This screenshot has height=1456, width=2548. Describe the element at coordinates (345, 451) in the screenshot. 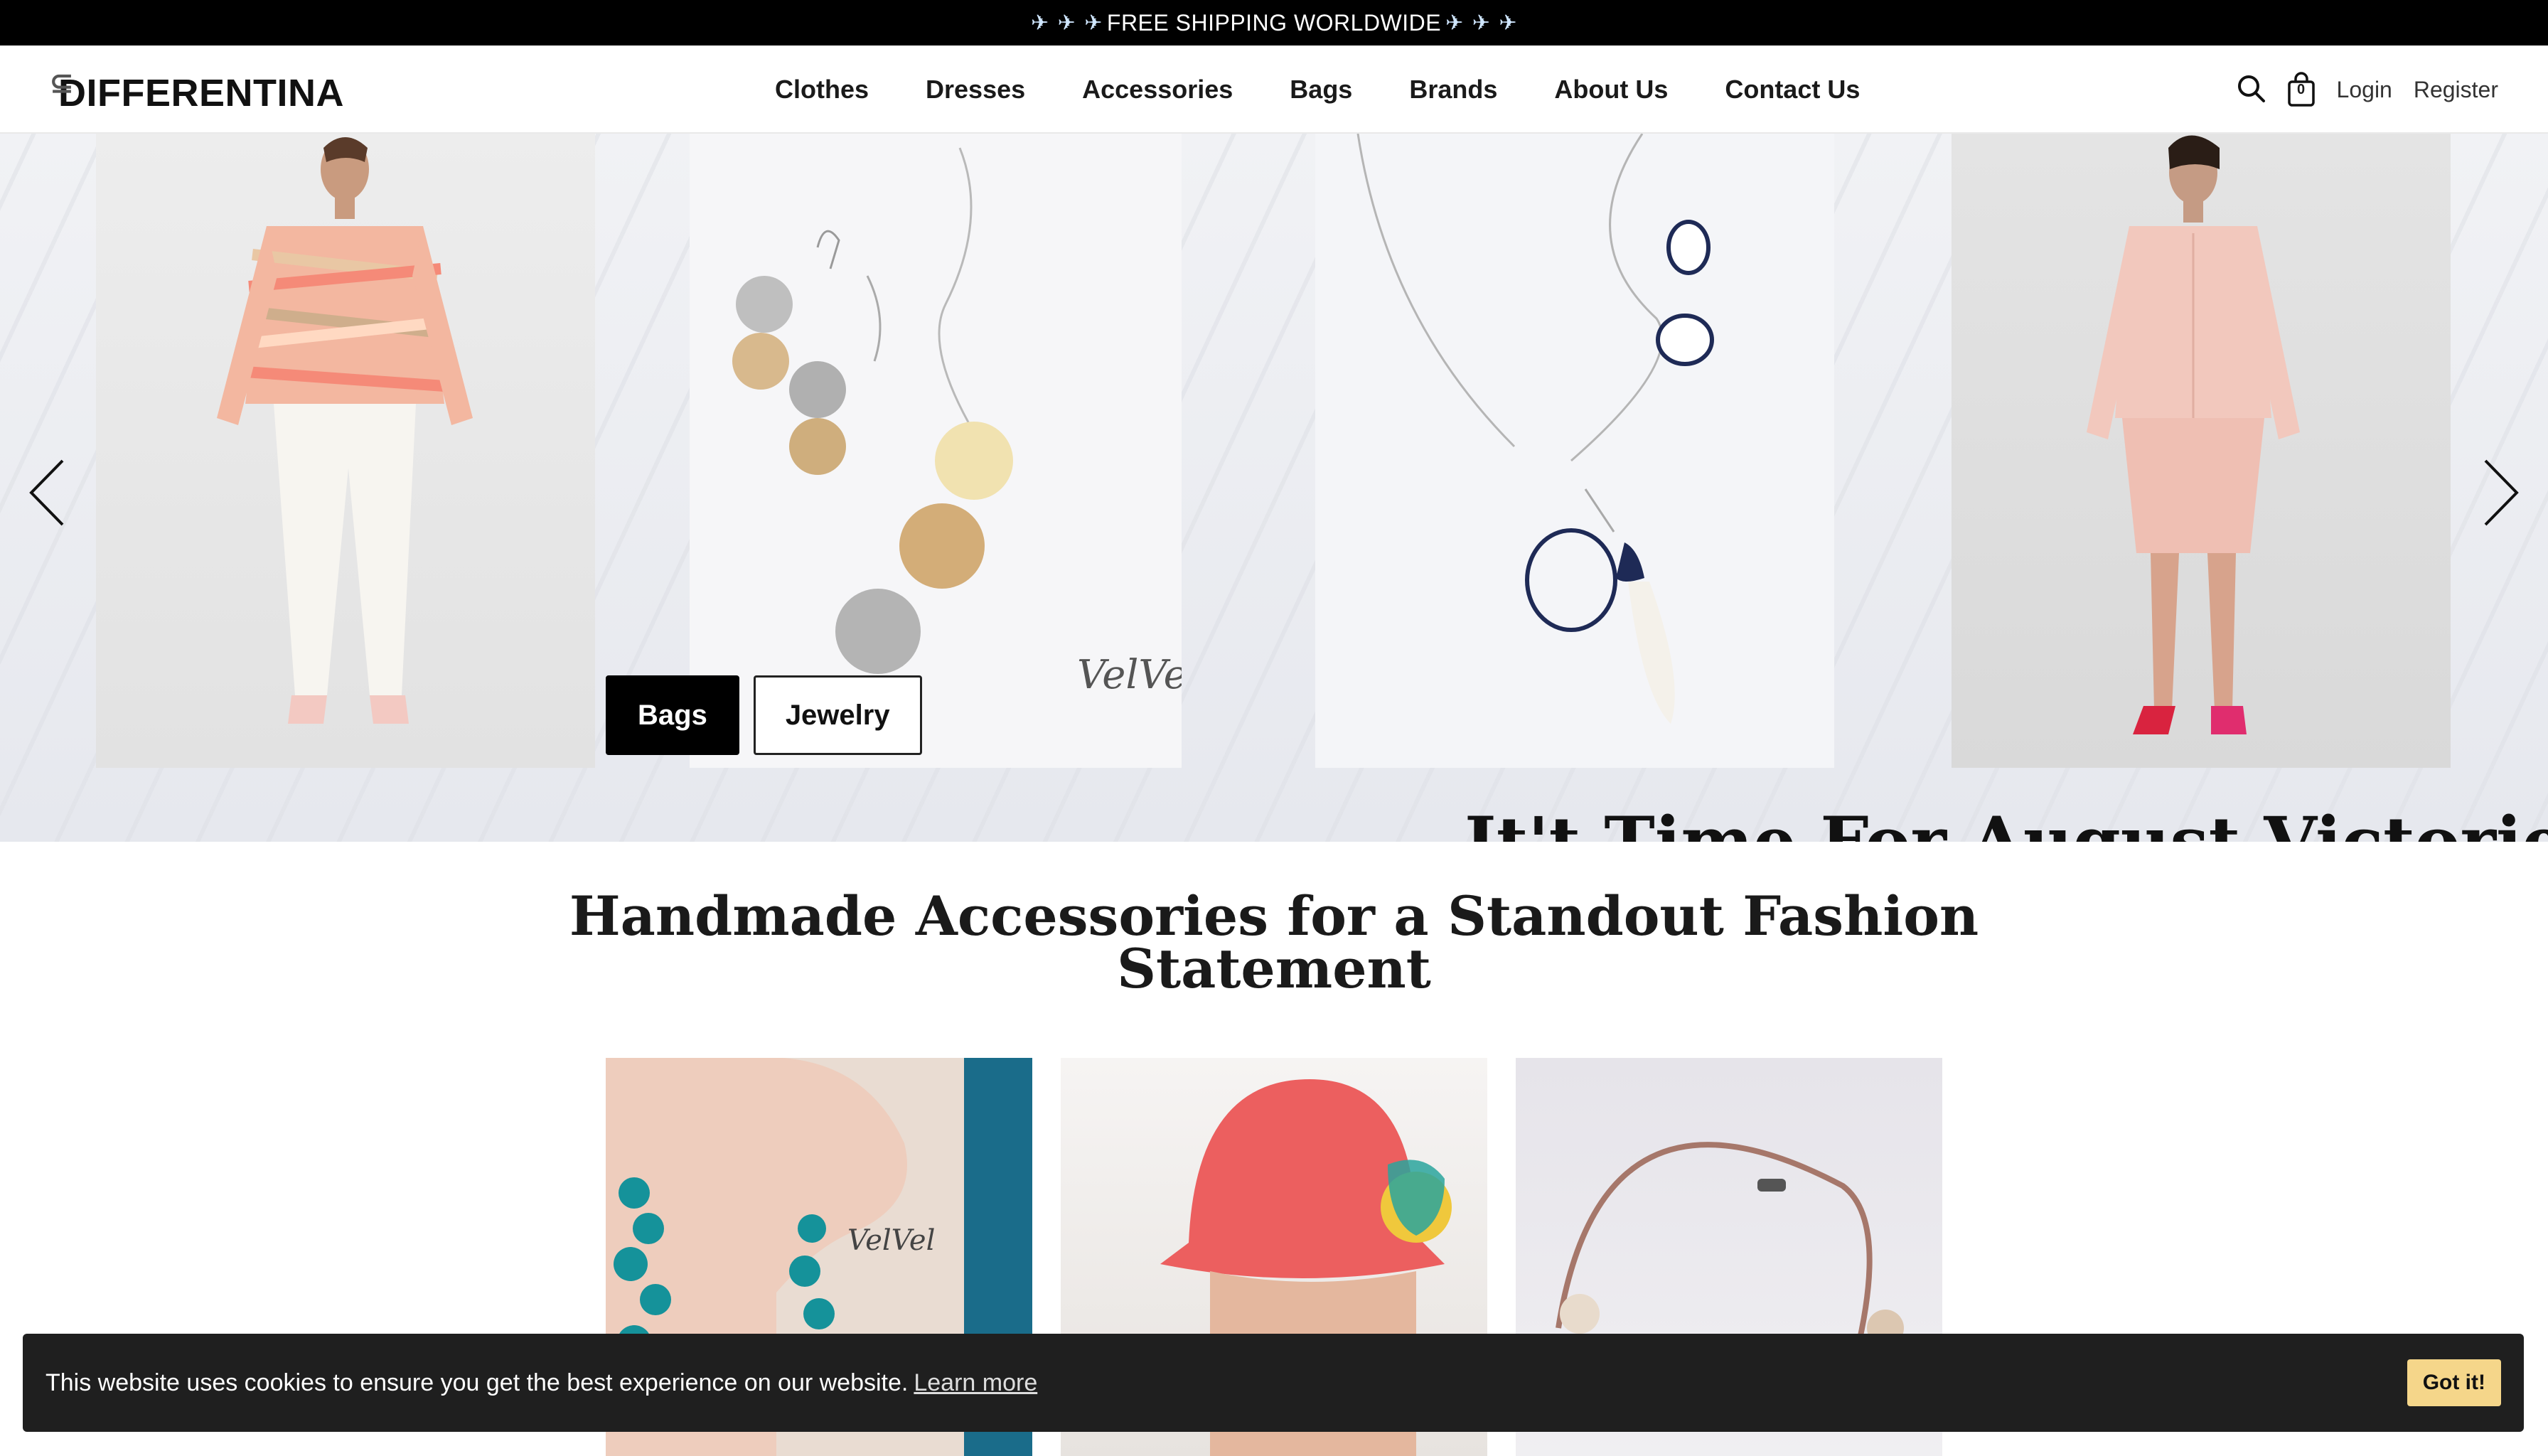

I see `hero-image-blazer` at that location.